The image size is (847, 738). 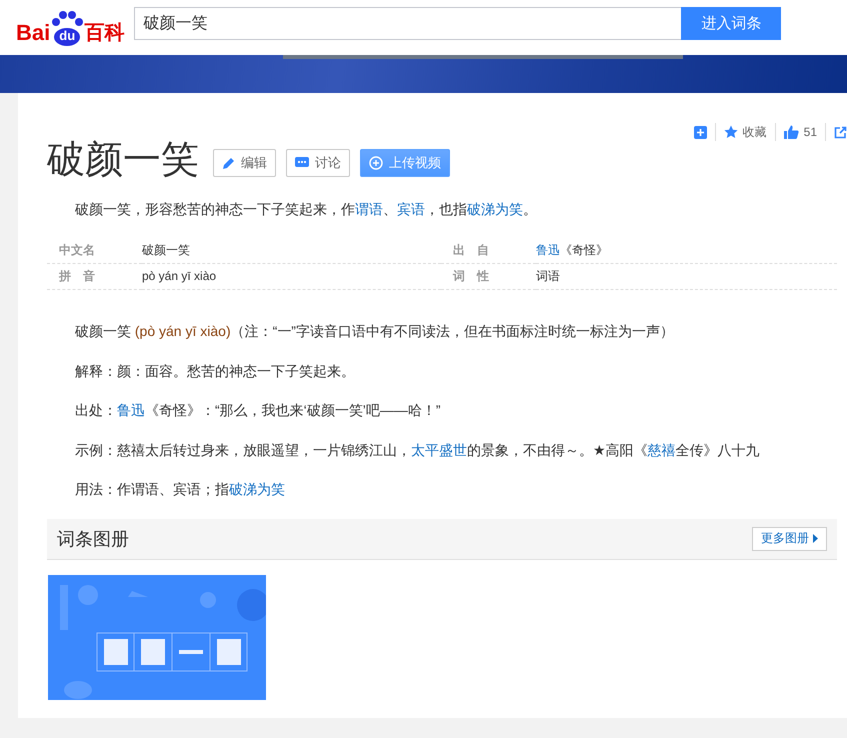 What do you see at coordinates (306, 209) in the screenshot?
I see `summary: 破颜一笑，形容愁苦的神态一下子笑起来，作谓语、宾语，也指破涕为笑。` at bounding box center [306, 209].